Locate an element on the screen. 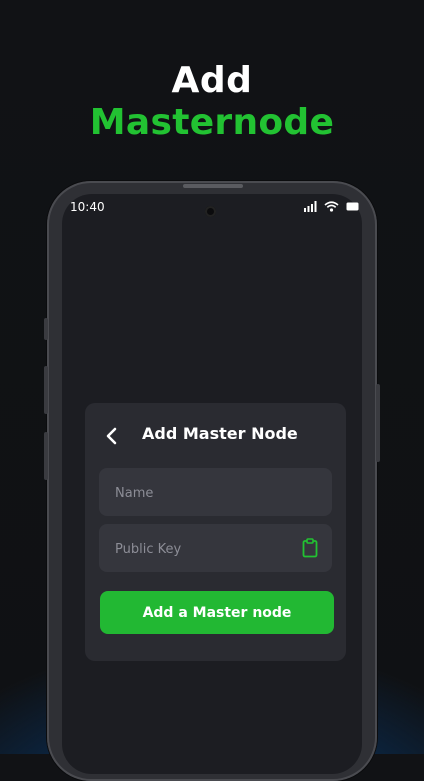 The image size is (424, 781). name-input is located at coordinates (205, 493).